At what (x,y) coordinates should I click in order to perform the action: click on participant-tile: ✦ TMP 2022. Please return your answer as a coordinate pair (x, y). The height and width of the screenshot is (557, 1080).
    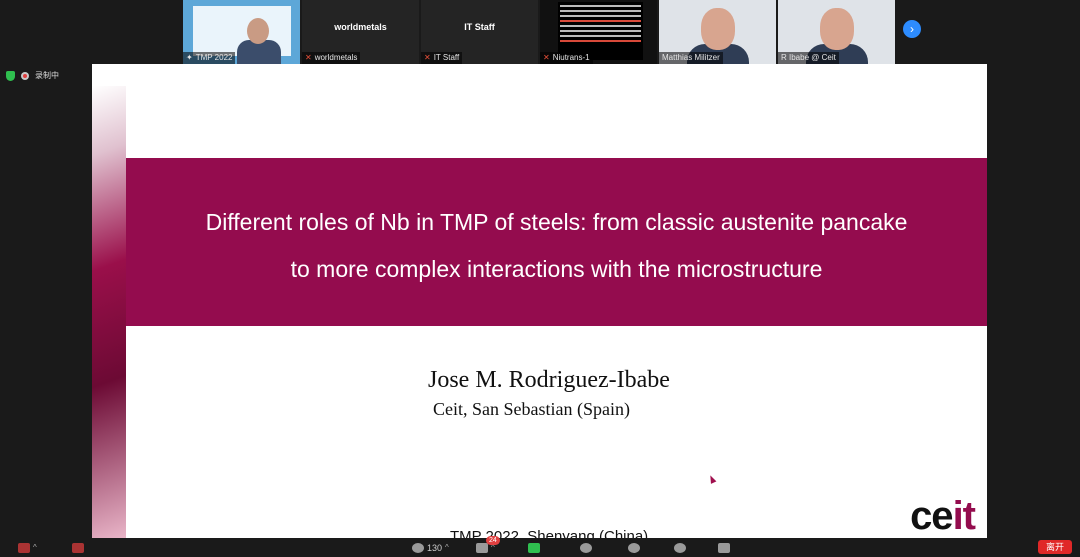
    Looking at the image, I should click on (241, 32).